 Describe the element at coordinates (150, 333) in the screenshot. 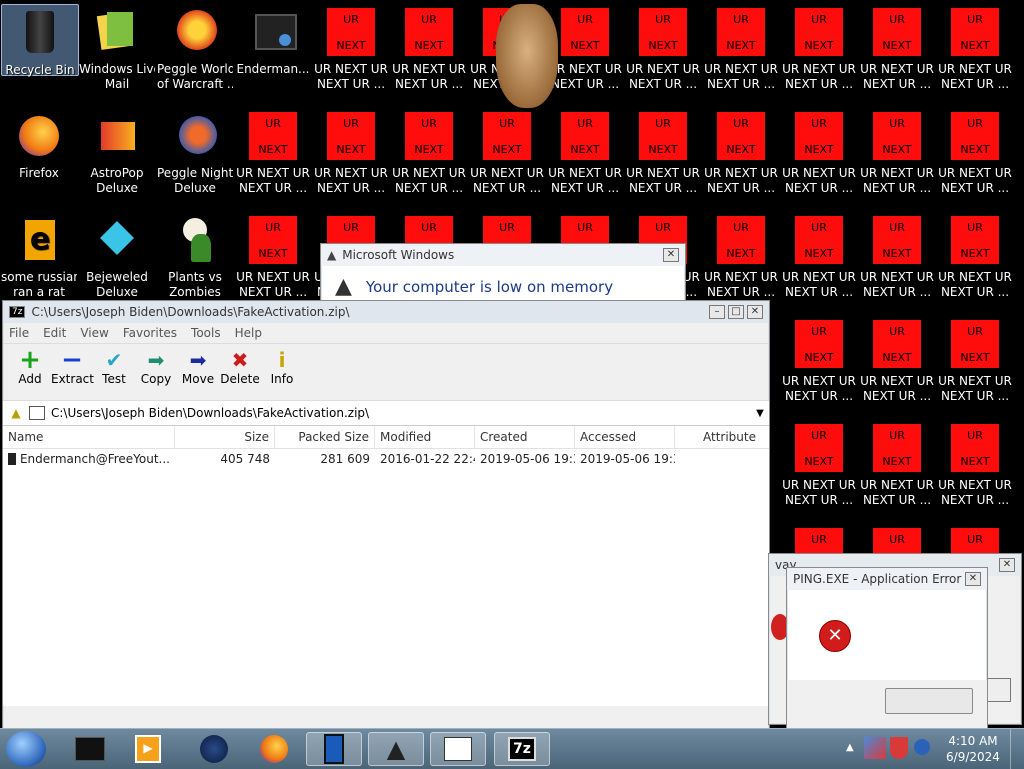

I see `menu-favorites: Favorites` at that location.